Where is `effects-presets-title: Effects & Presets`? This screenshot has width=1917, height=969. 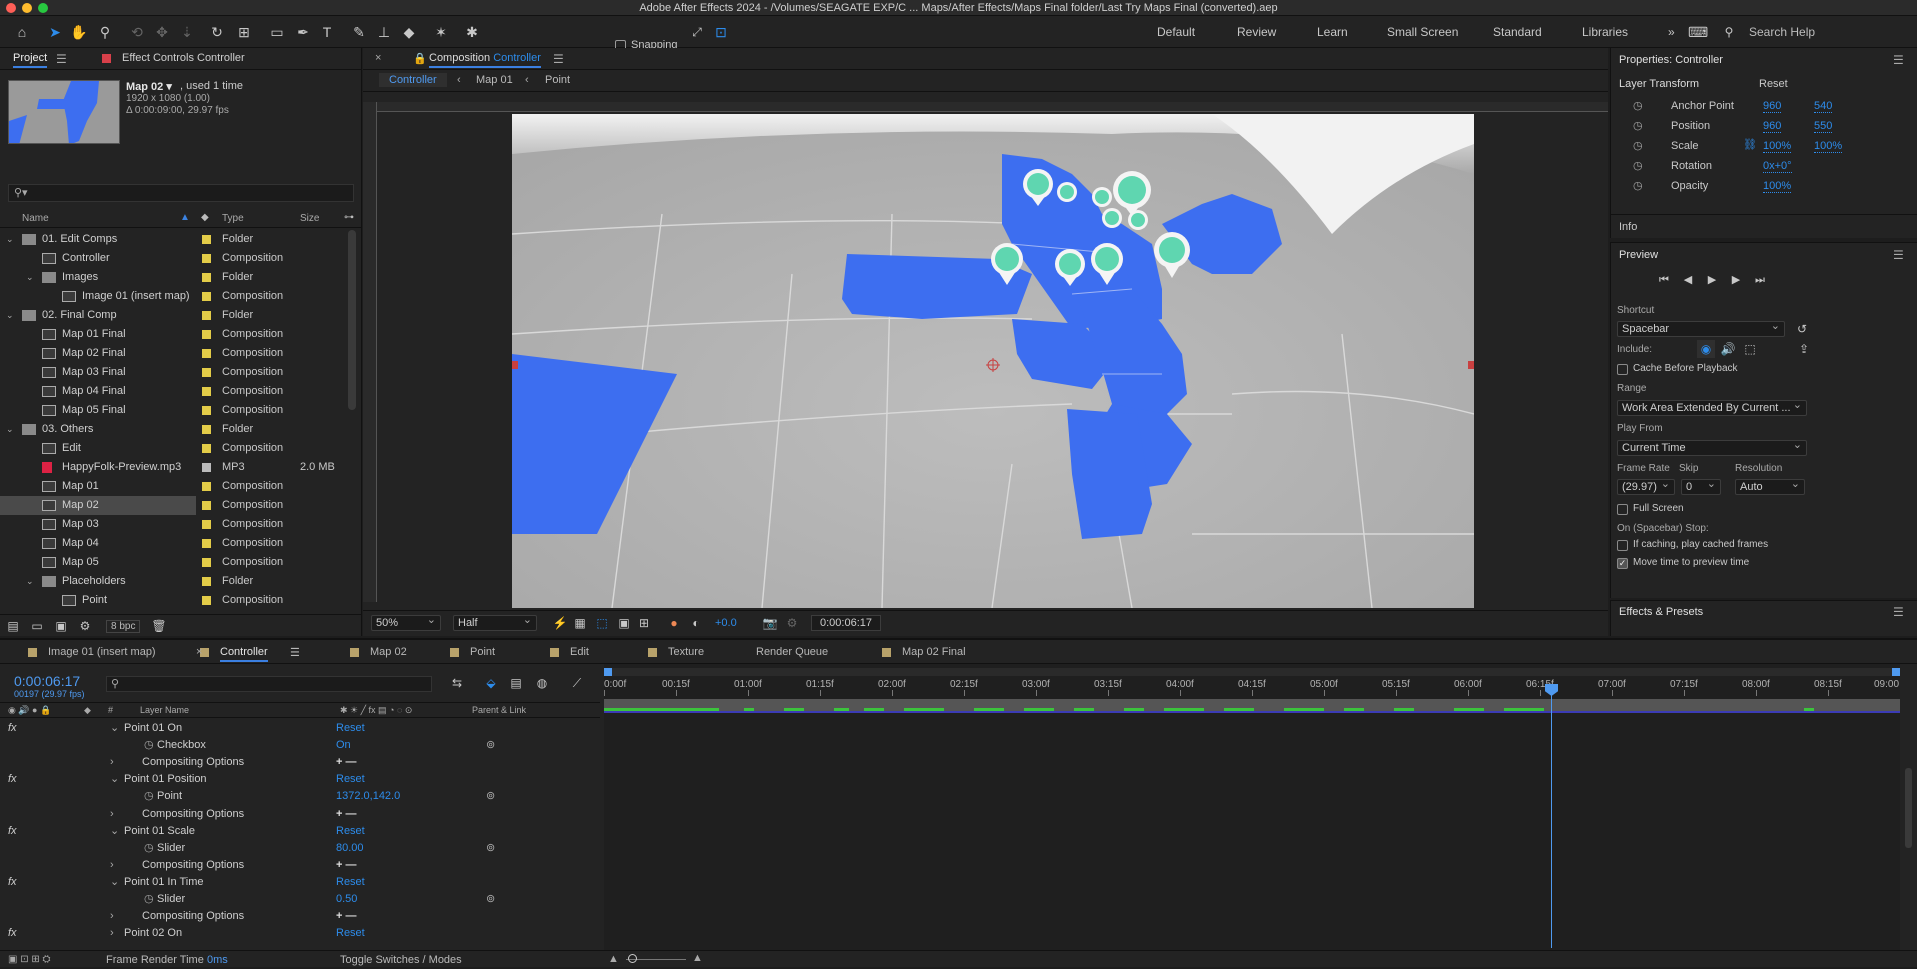 effects-presets-title: Effects & Presets is located at coordinates (1661, 612).